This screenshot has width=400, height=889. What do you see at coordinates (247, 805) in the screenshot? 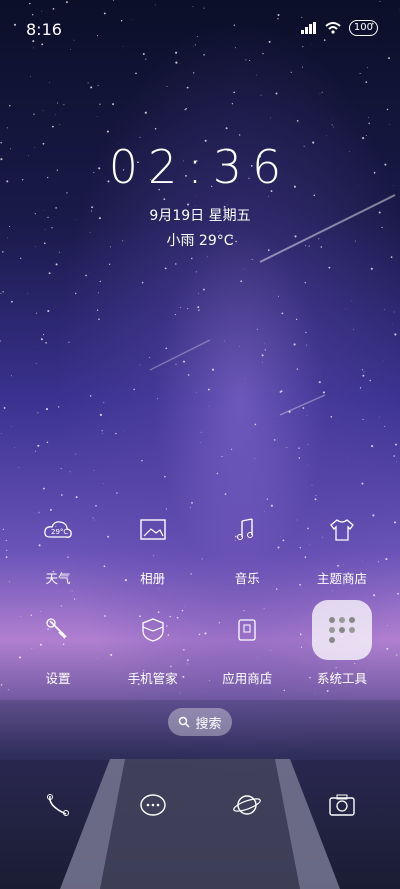
I see `dock-browser` at bounding box center [247, 805].